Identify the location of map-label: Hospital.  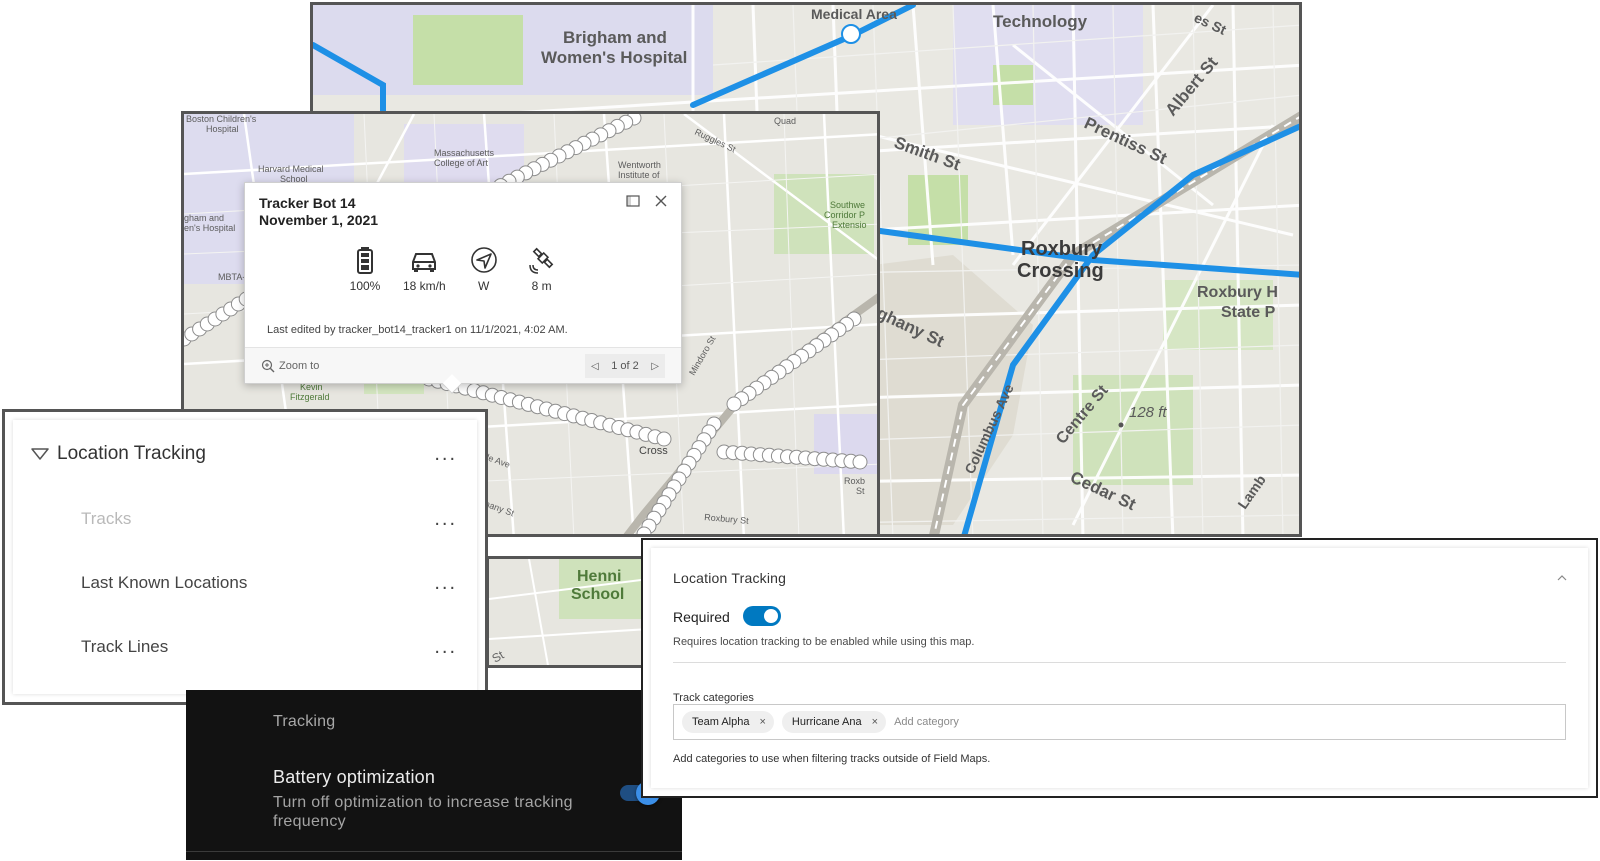
(222, 129).